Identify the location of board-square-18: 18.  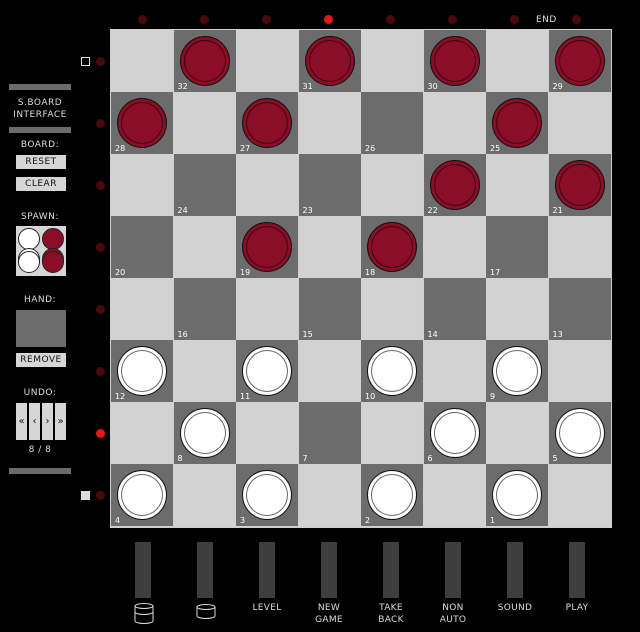
(392, 247).